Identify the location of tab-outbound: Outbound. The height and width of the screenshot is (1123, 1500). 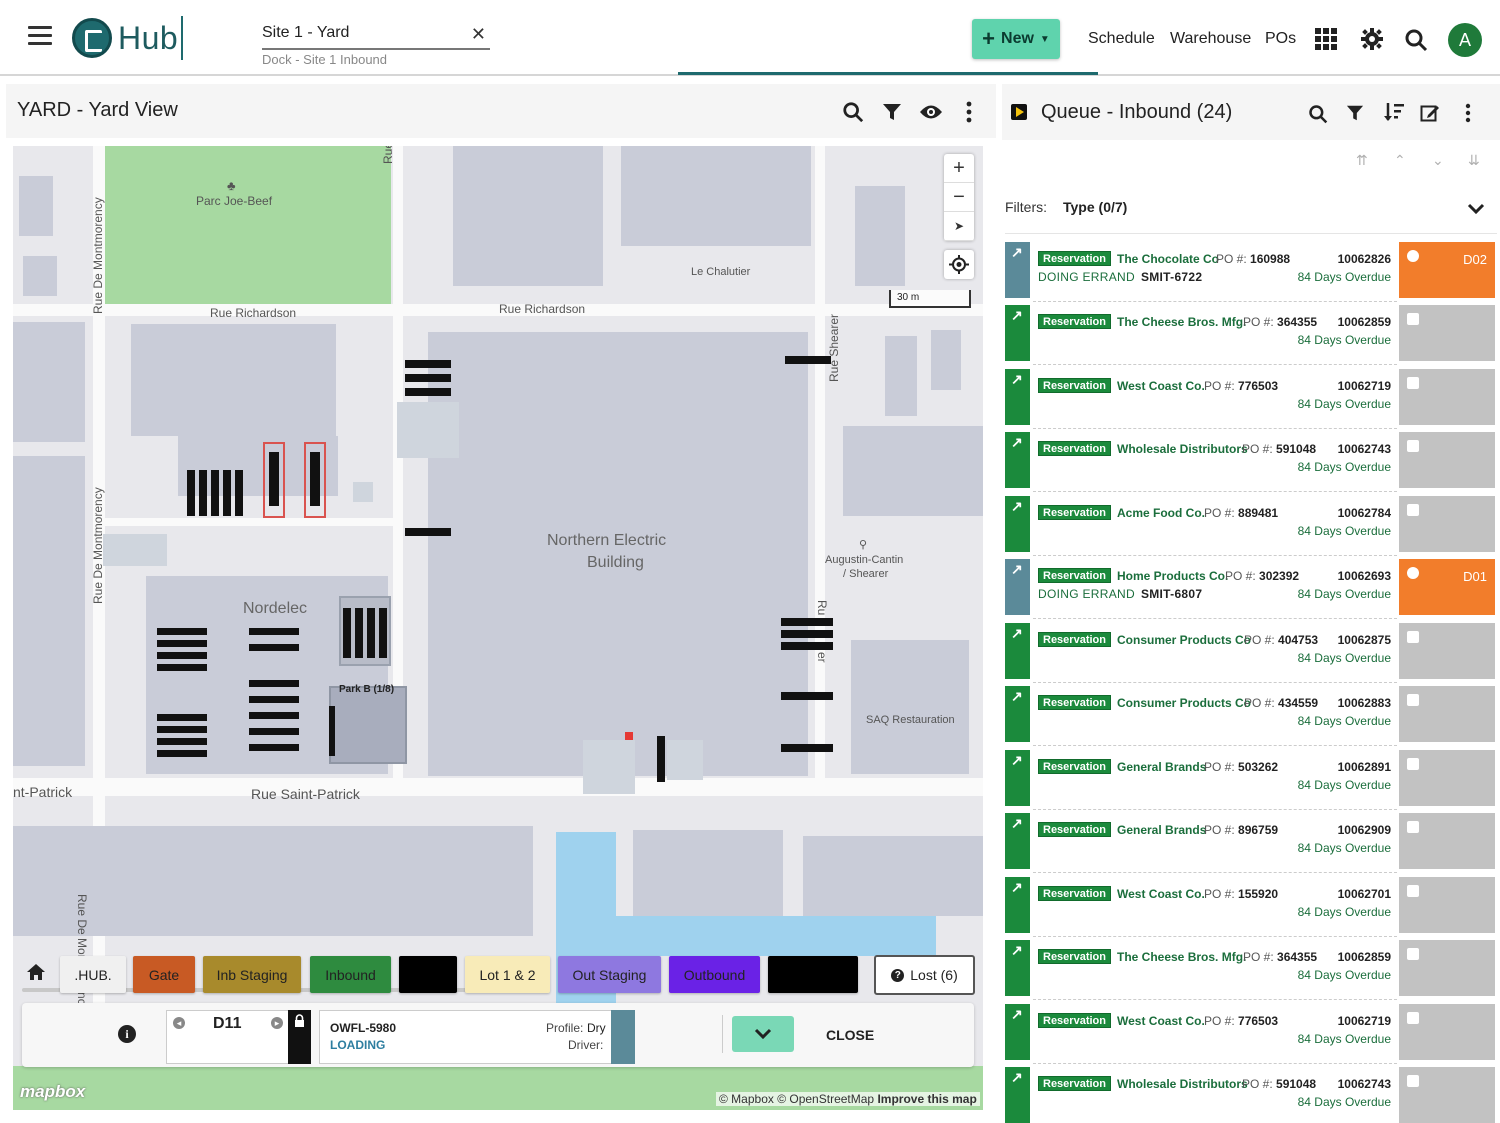
(714, 974).